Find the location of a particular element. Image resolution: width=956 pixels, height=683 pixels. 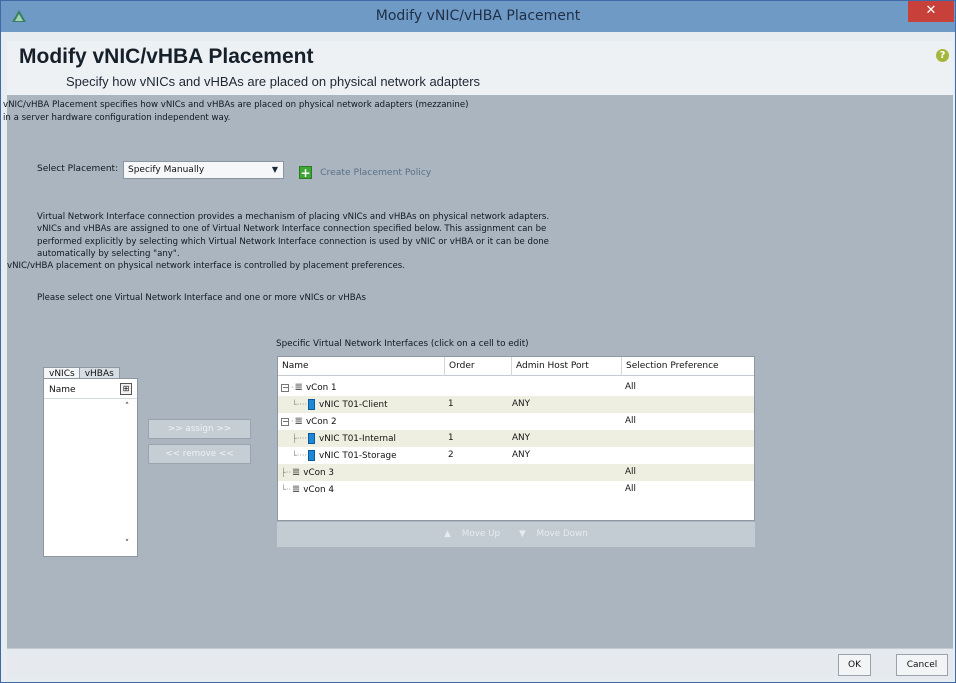

row-name: vCon 2 is located at coordinates (321, 422).